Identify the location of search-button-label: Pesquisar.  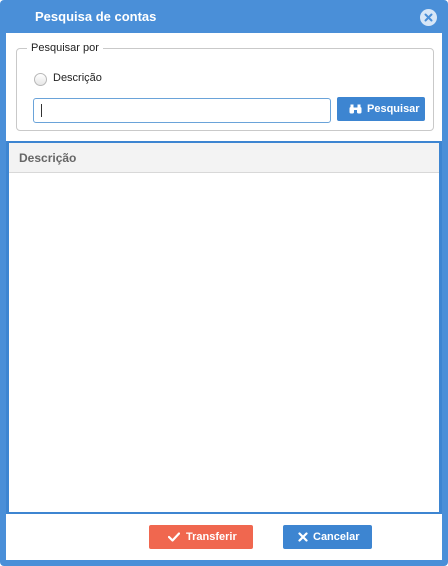
(393, 109).